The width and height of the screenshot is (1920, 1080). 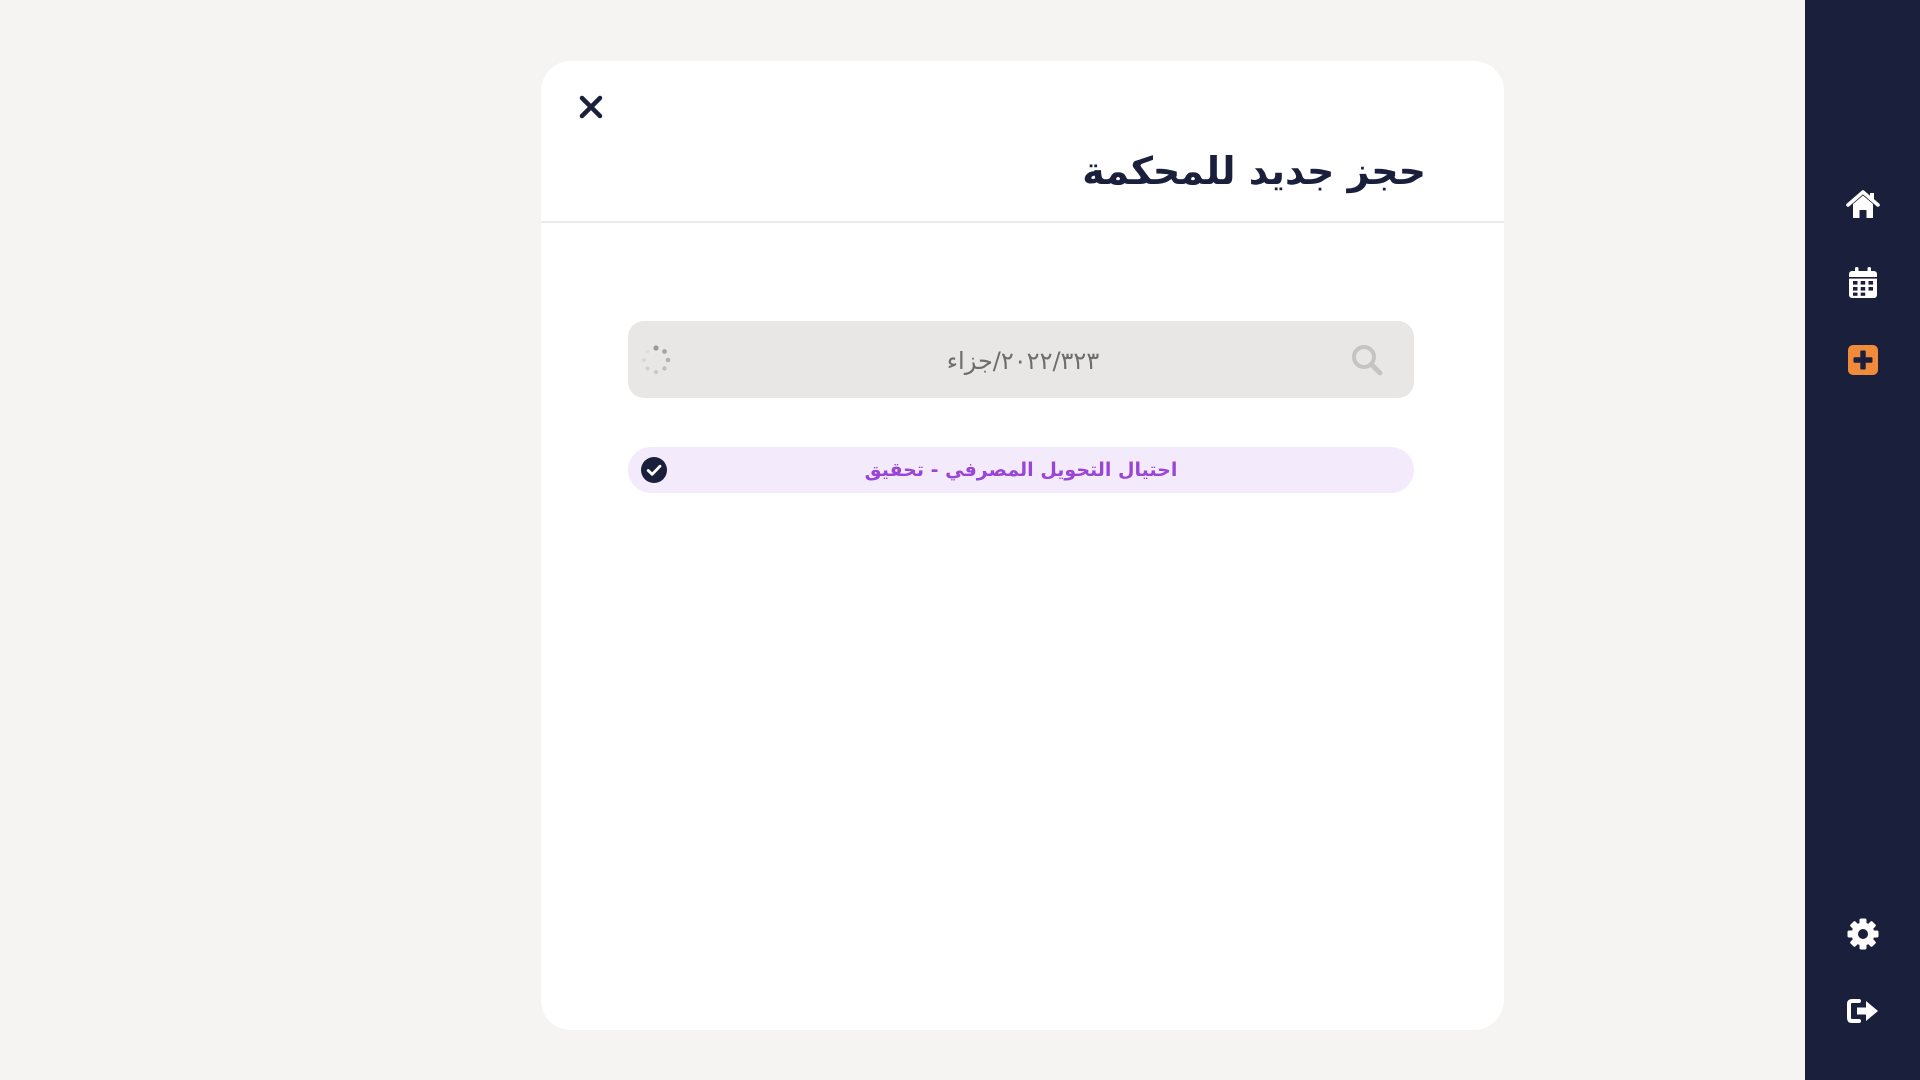 I want to click on sidebar-item-home, so click(x=1862, y=205).